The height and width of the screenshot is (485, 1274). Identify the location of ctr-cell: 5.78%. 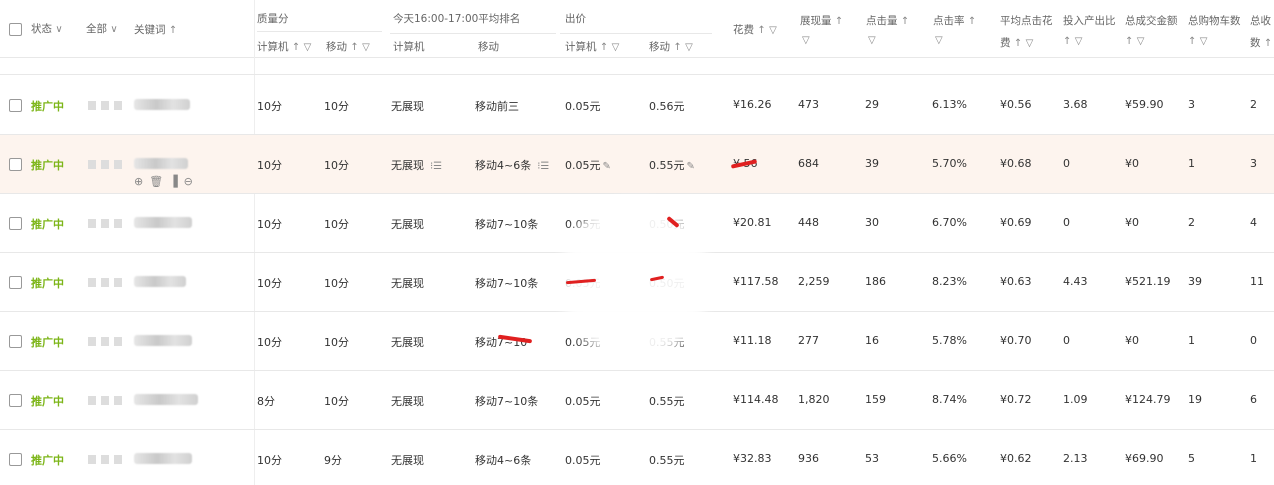
(949, 340).